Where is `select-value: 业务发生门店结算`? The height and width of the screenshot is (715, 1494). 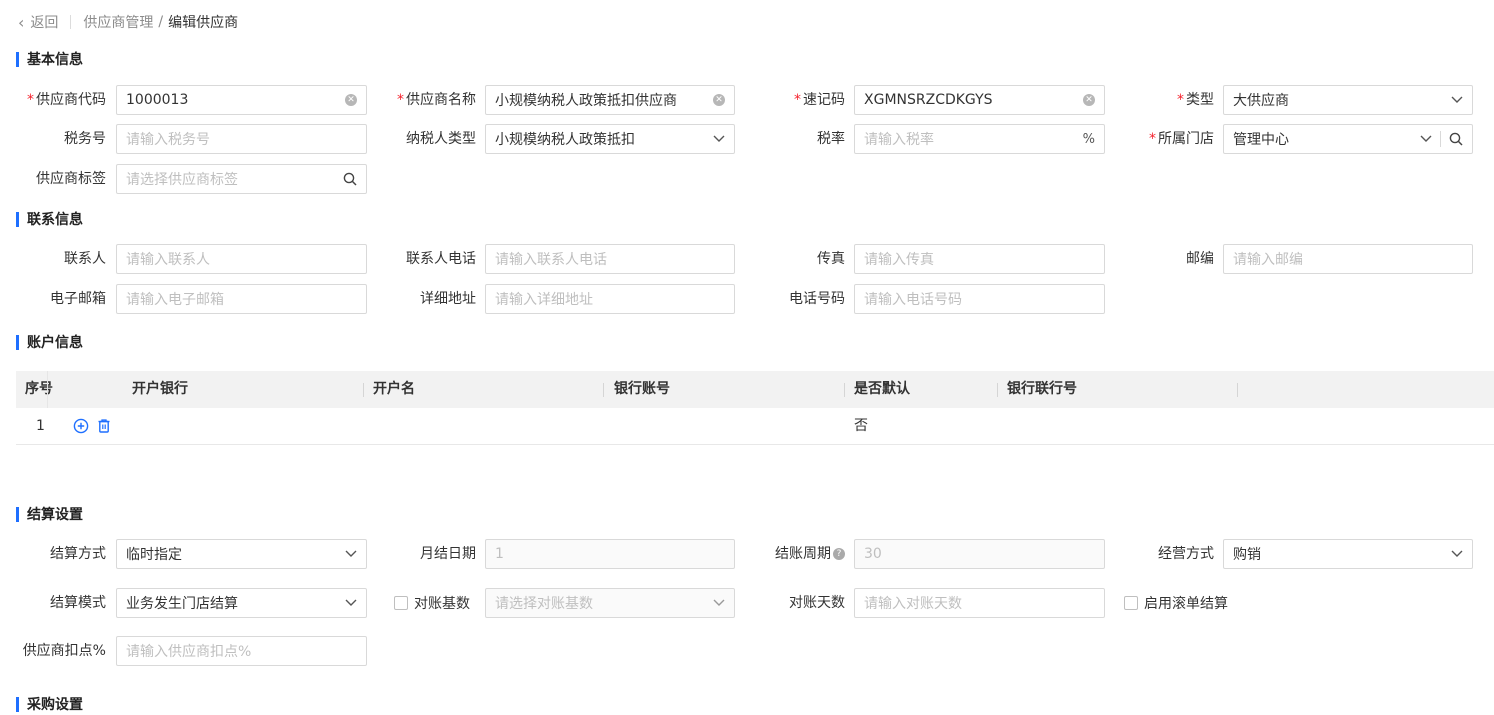 select-value: 业务发生门店结算 is located at coordinates (182, 604).